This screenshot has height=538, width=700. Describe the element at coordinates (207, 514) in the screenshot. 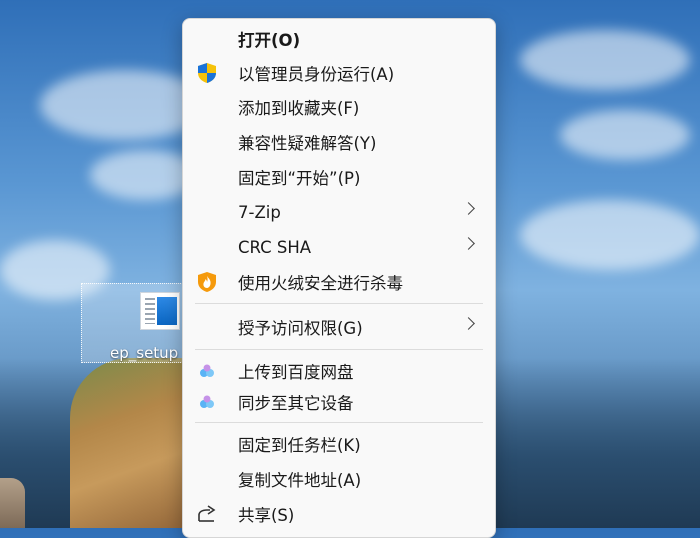

I see `share-icon` at that location.